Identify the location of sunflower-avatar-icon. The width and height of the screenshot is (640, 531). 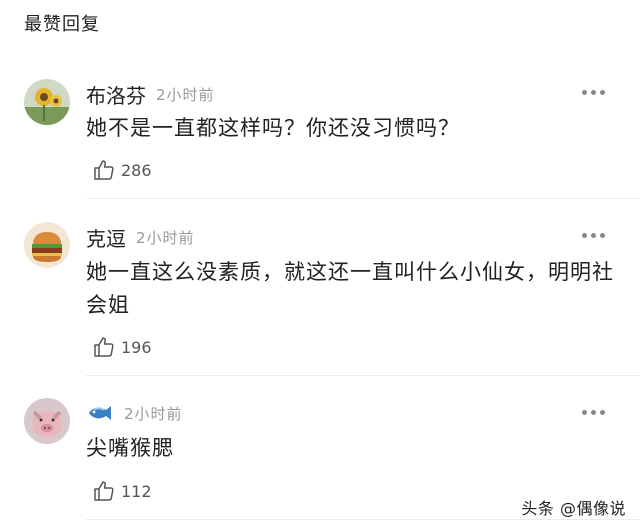
(47, 102).